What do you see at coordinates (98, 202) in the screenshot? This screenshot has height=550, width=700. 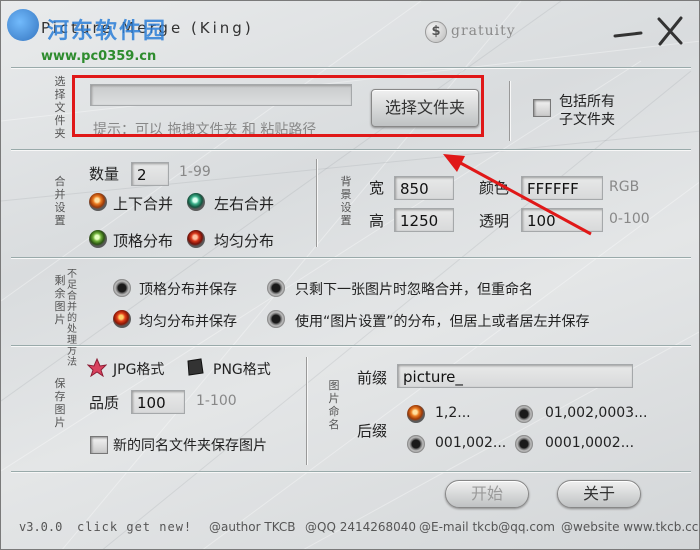 I see `merge-vertical-radio` at bounding box center [98, 202].